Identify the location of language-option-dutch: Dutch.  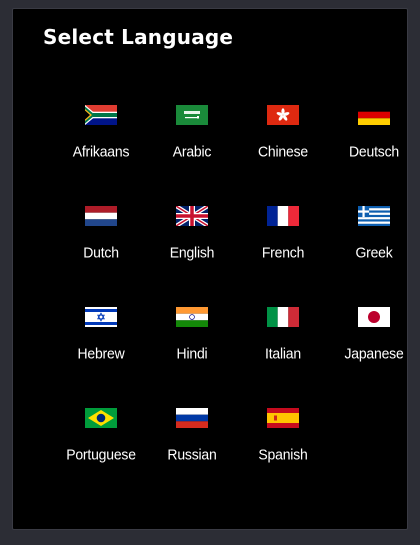
(101, 246).